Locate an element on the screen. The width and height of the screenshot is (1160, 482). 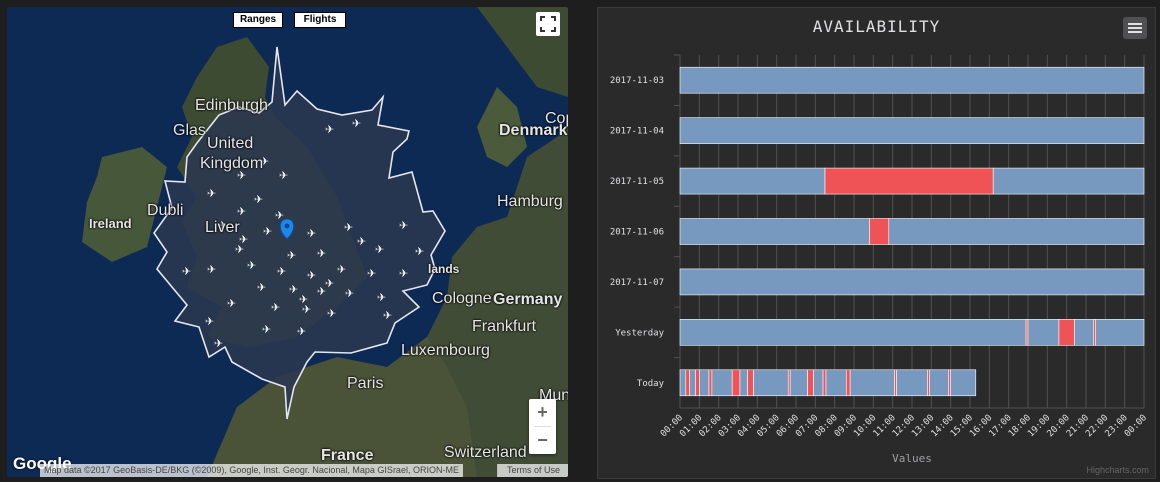
label-cologne: Cologne is located at coordinates (462, 298).